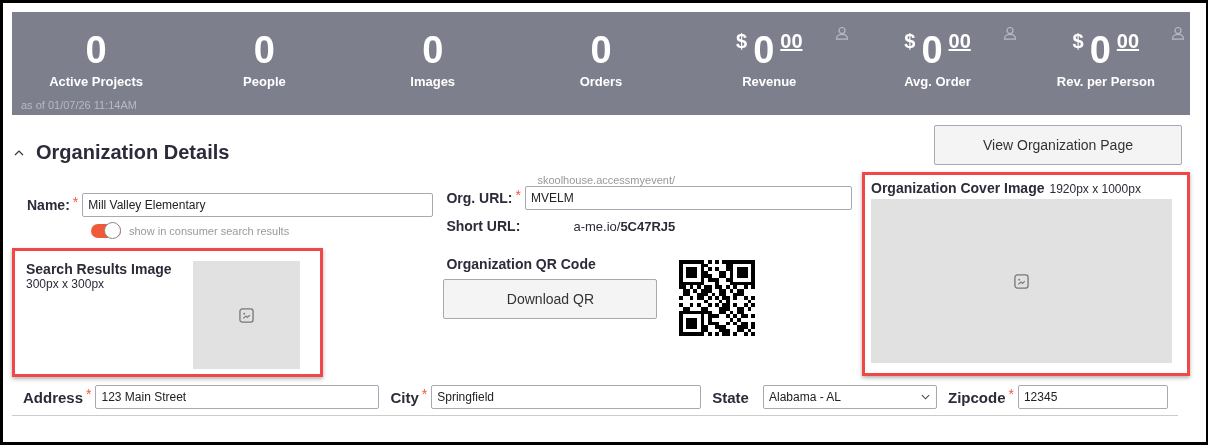 The height and width of the screenshot is (445, 1208). I want to click on section-title: Organization Details, so click(133, 152).